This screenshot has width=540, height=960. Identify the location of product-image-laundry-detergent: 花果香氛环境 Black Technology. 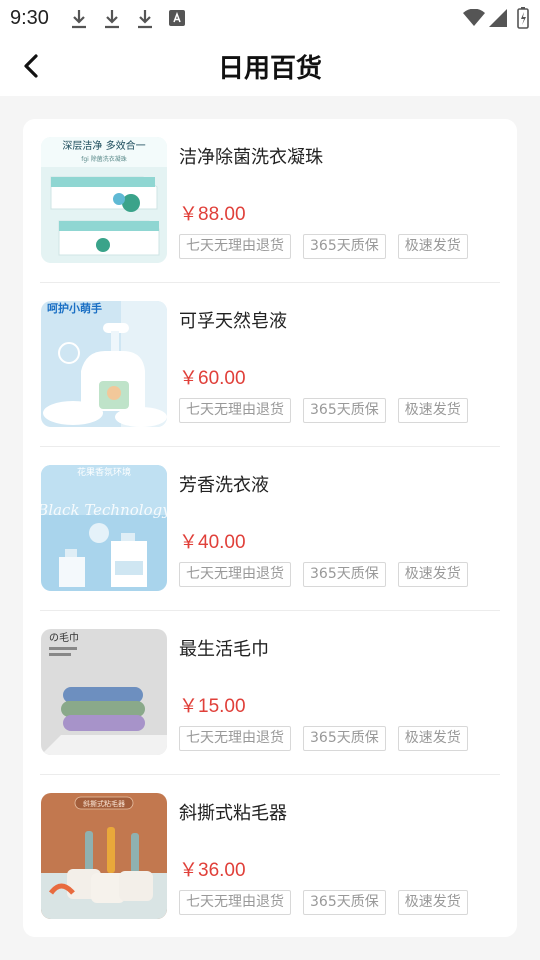
(104, 528).